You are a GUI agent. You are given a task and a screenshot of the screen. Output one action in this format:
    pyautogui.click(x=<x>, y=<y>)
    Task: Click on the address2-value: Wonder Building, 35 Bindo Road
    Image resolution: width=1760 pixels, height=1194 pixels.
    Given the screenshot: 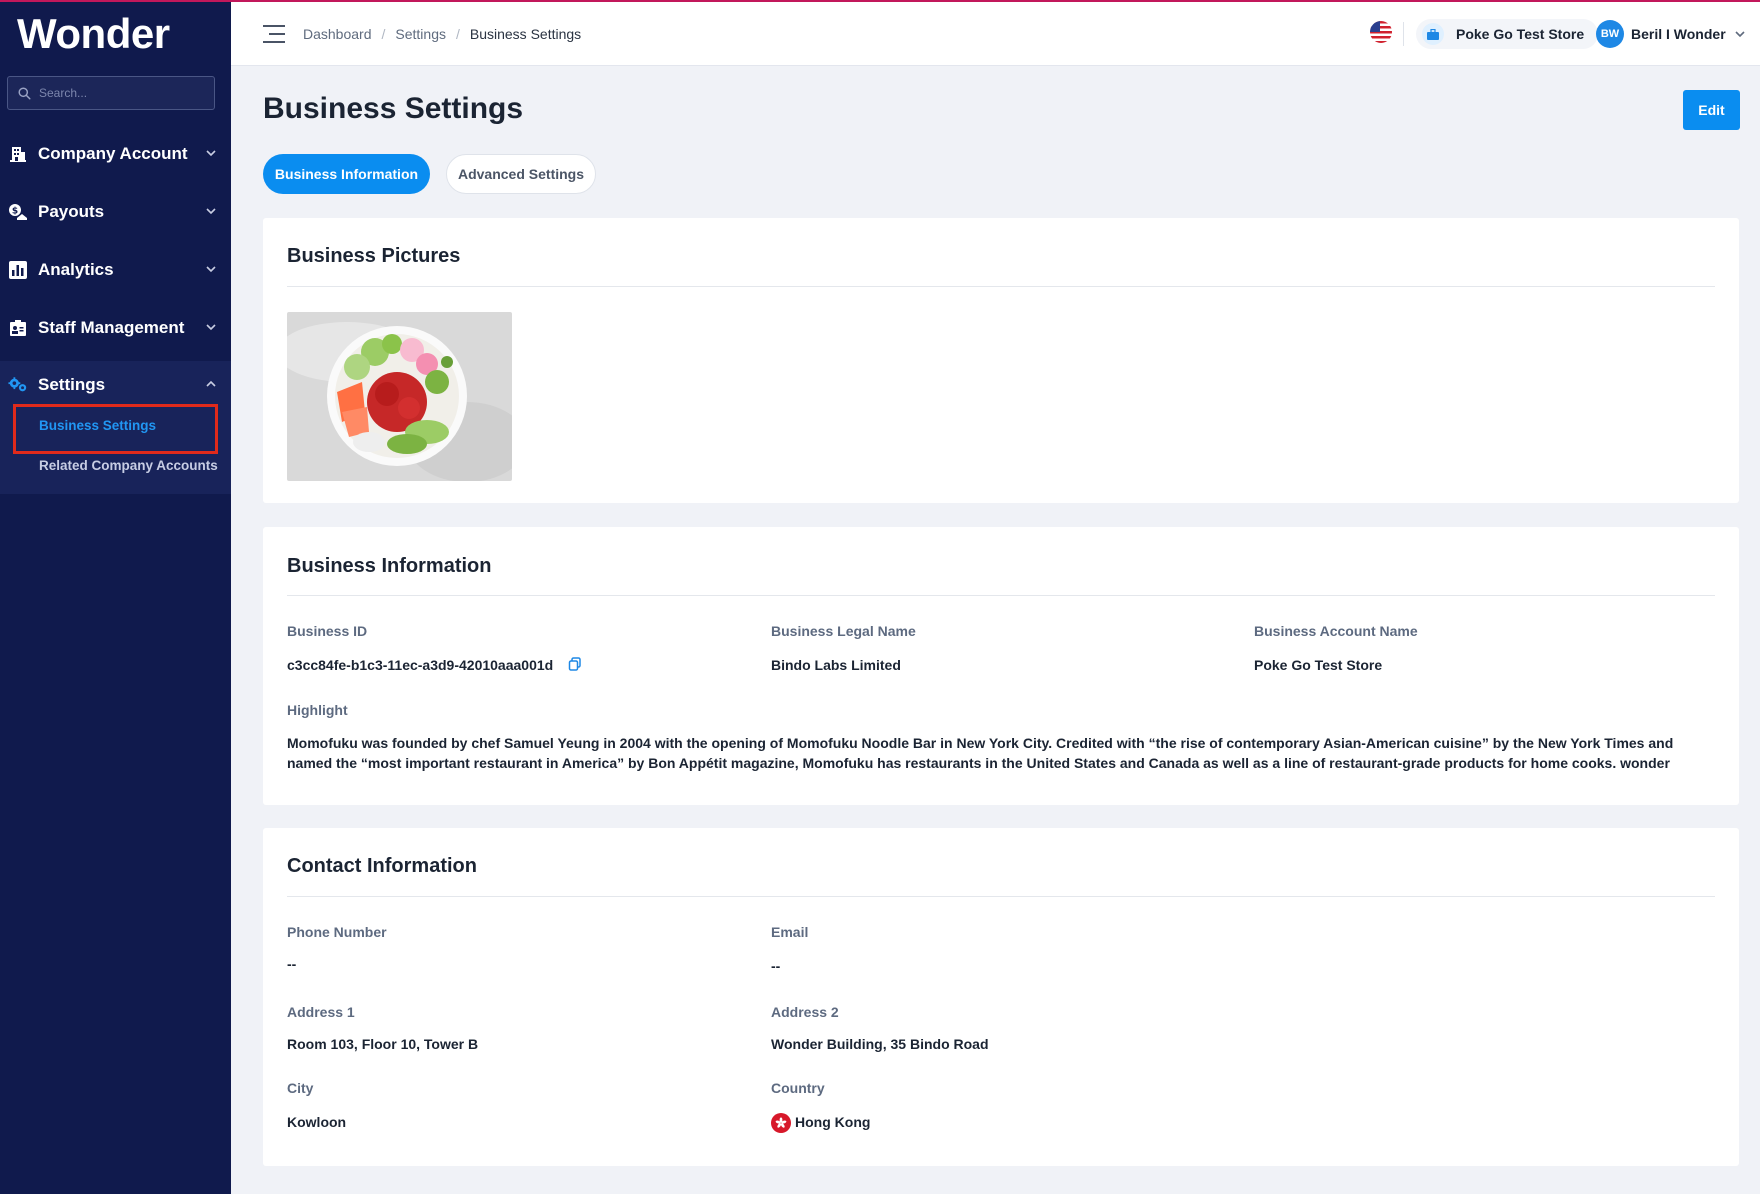 What is the action you would take?
    pyautogui.click(x=880, y=1044)
    